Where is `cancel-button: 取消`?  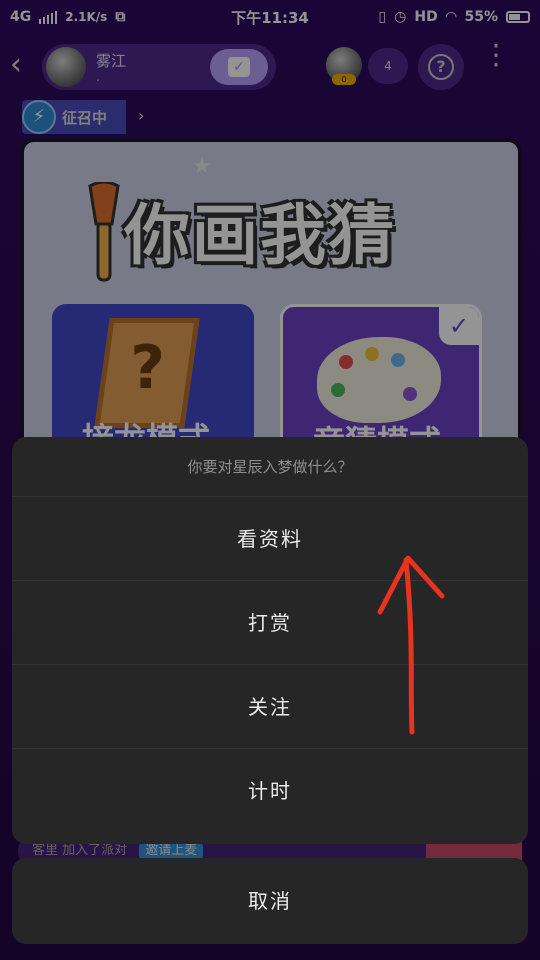 cancel-button: 取消 is located at coordinates (270, 901).